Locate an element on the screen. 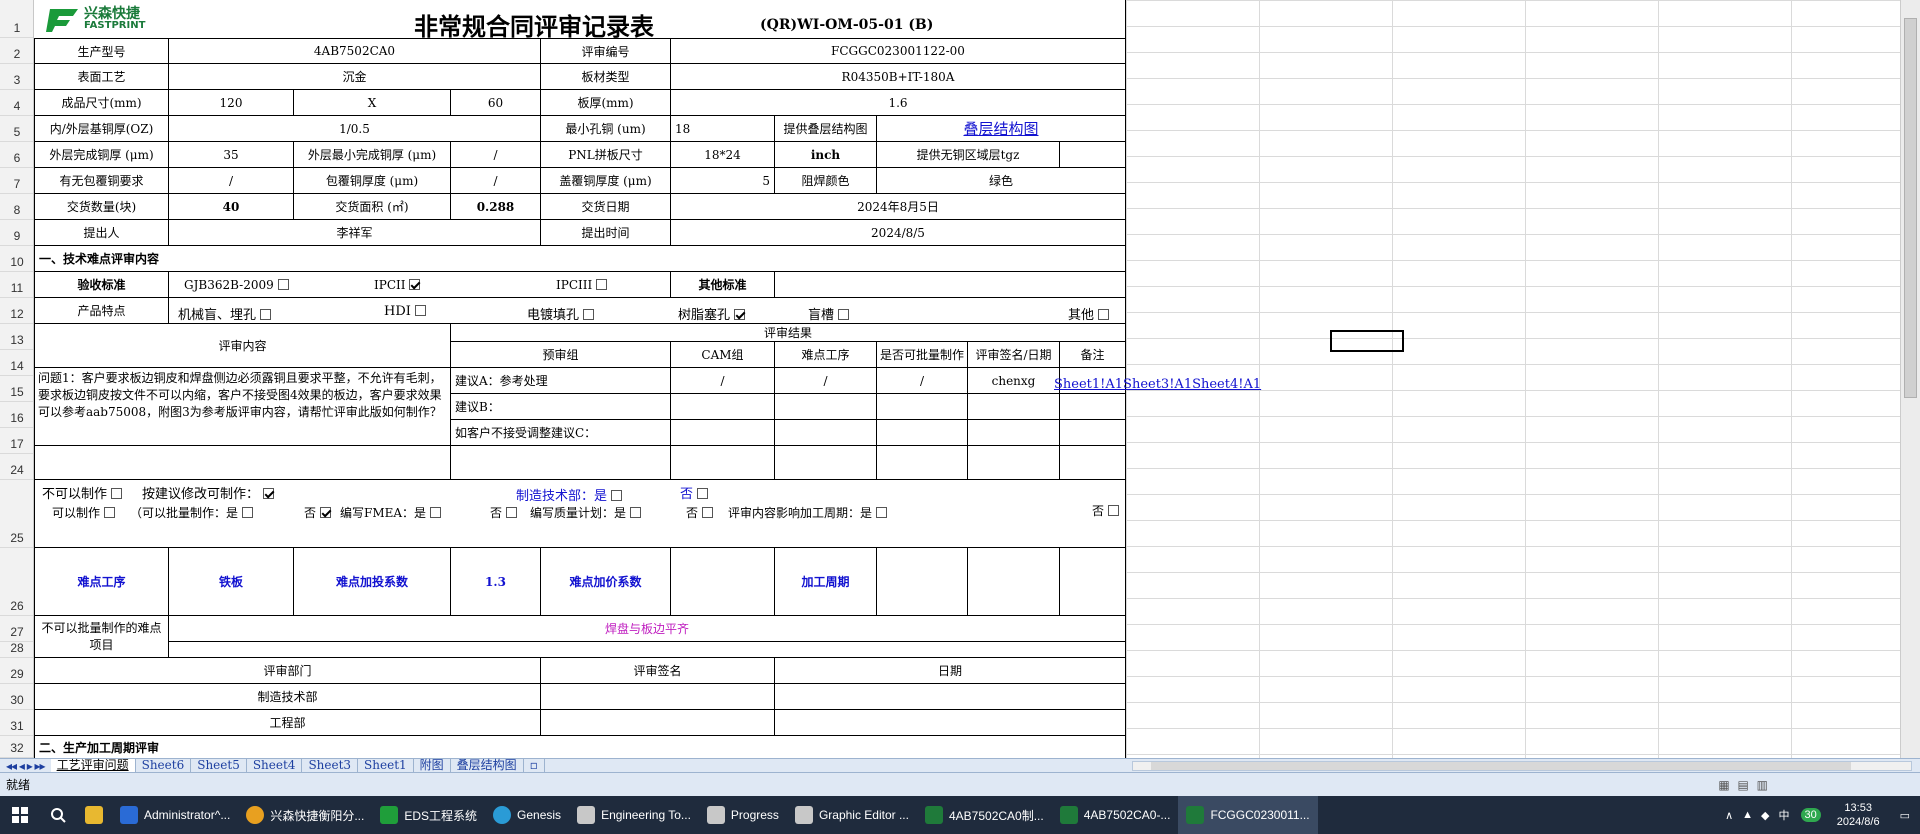 The height and width of the screenshot is (834, 1920). cell-wrap-req: / is located at coordinates (231, 181).